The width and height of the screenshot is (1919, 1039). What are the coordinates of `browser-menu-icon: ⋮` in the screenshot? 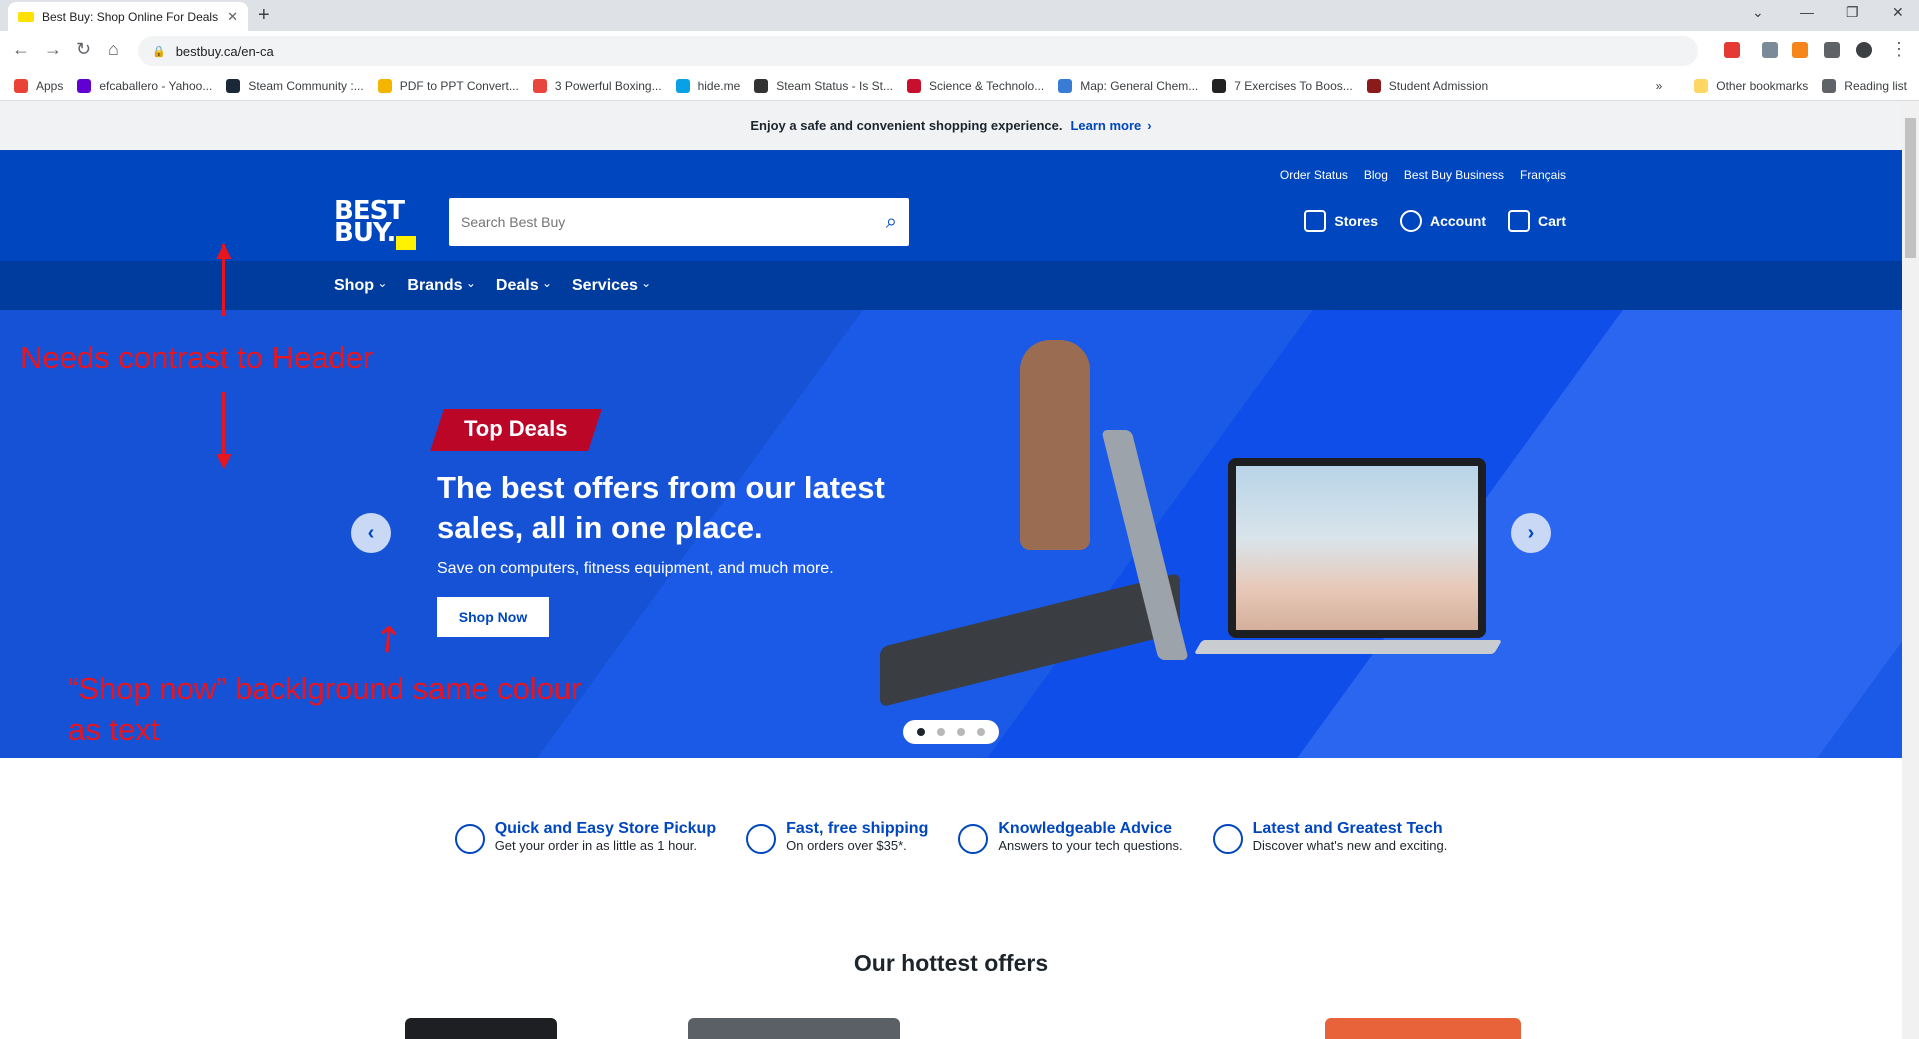 It's located at (1899, 49).